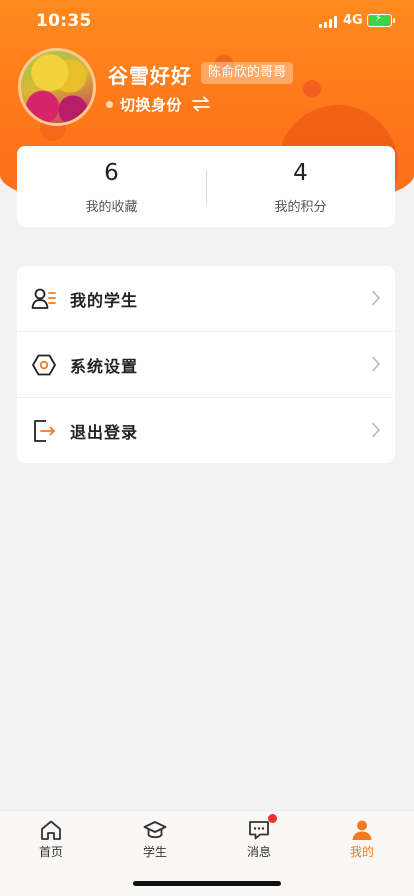 The image size is (414, 896). Describe the element at coordinates (362, 830) in the screenshot. I see `user-icon` at that location.